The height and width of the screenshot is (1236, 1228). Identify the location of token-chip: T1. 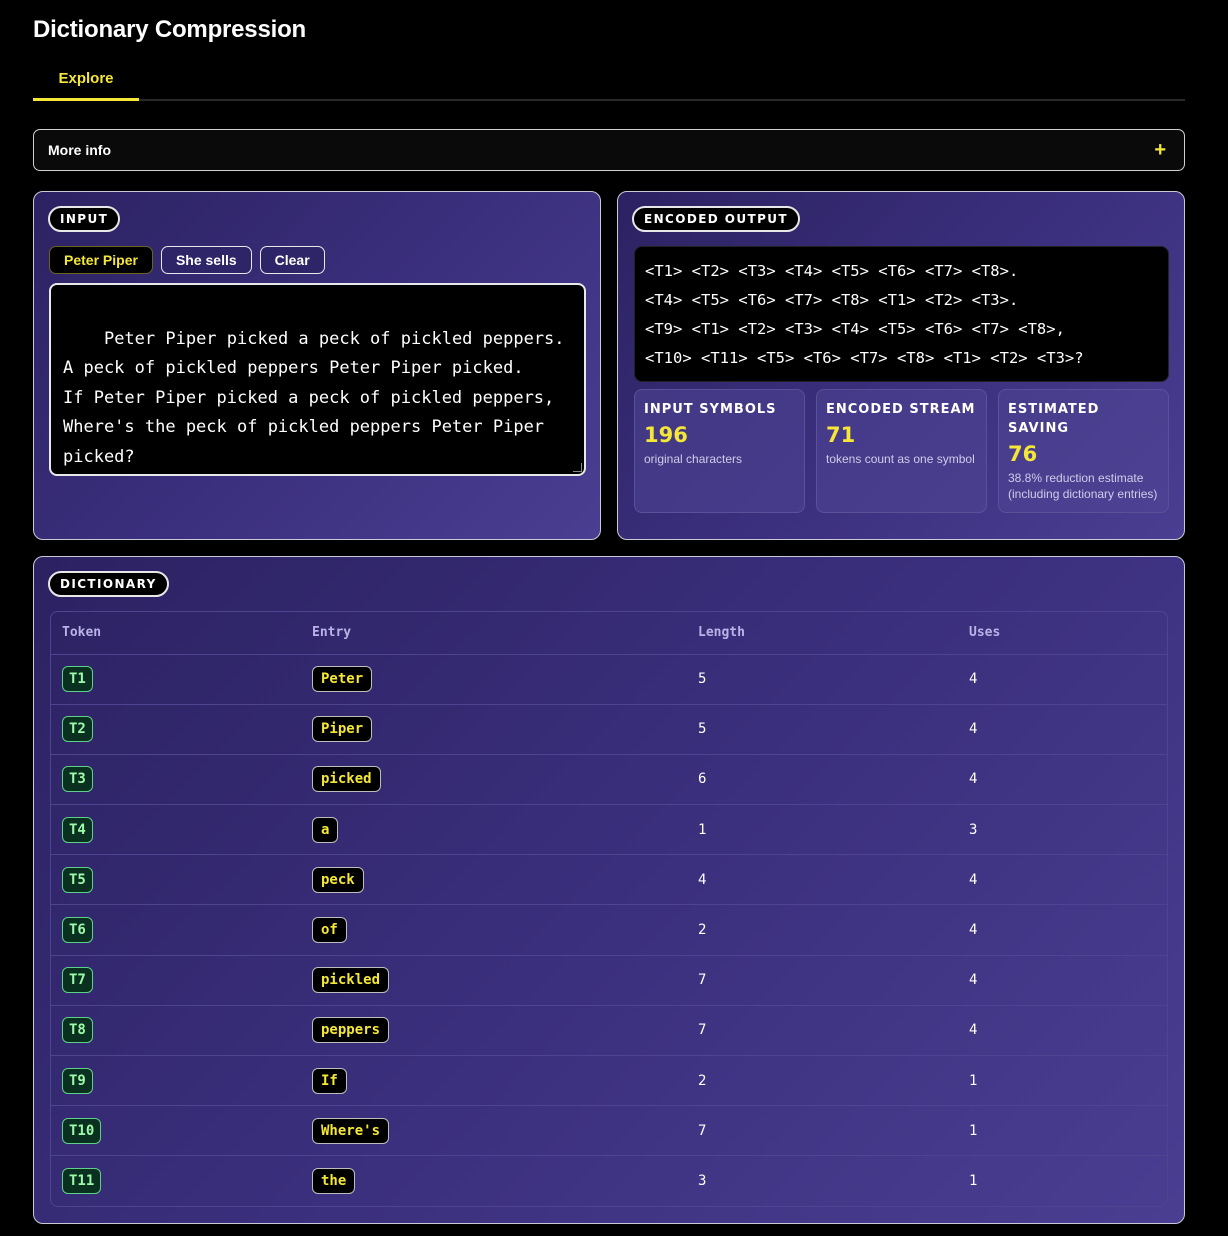
(77, 679).